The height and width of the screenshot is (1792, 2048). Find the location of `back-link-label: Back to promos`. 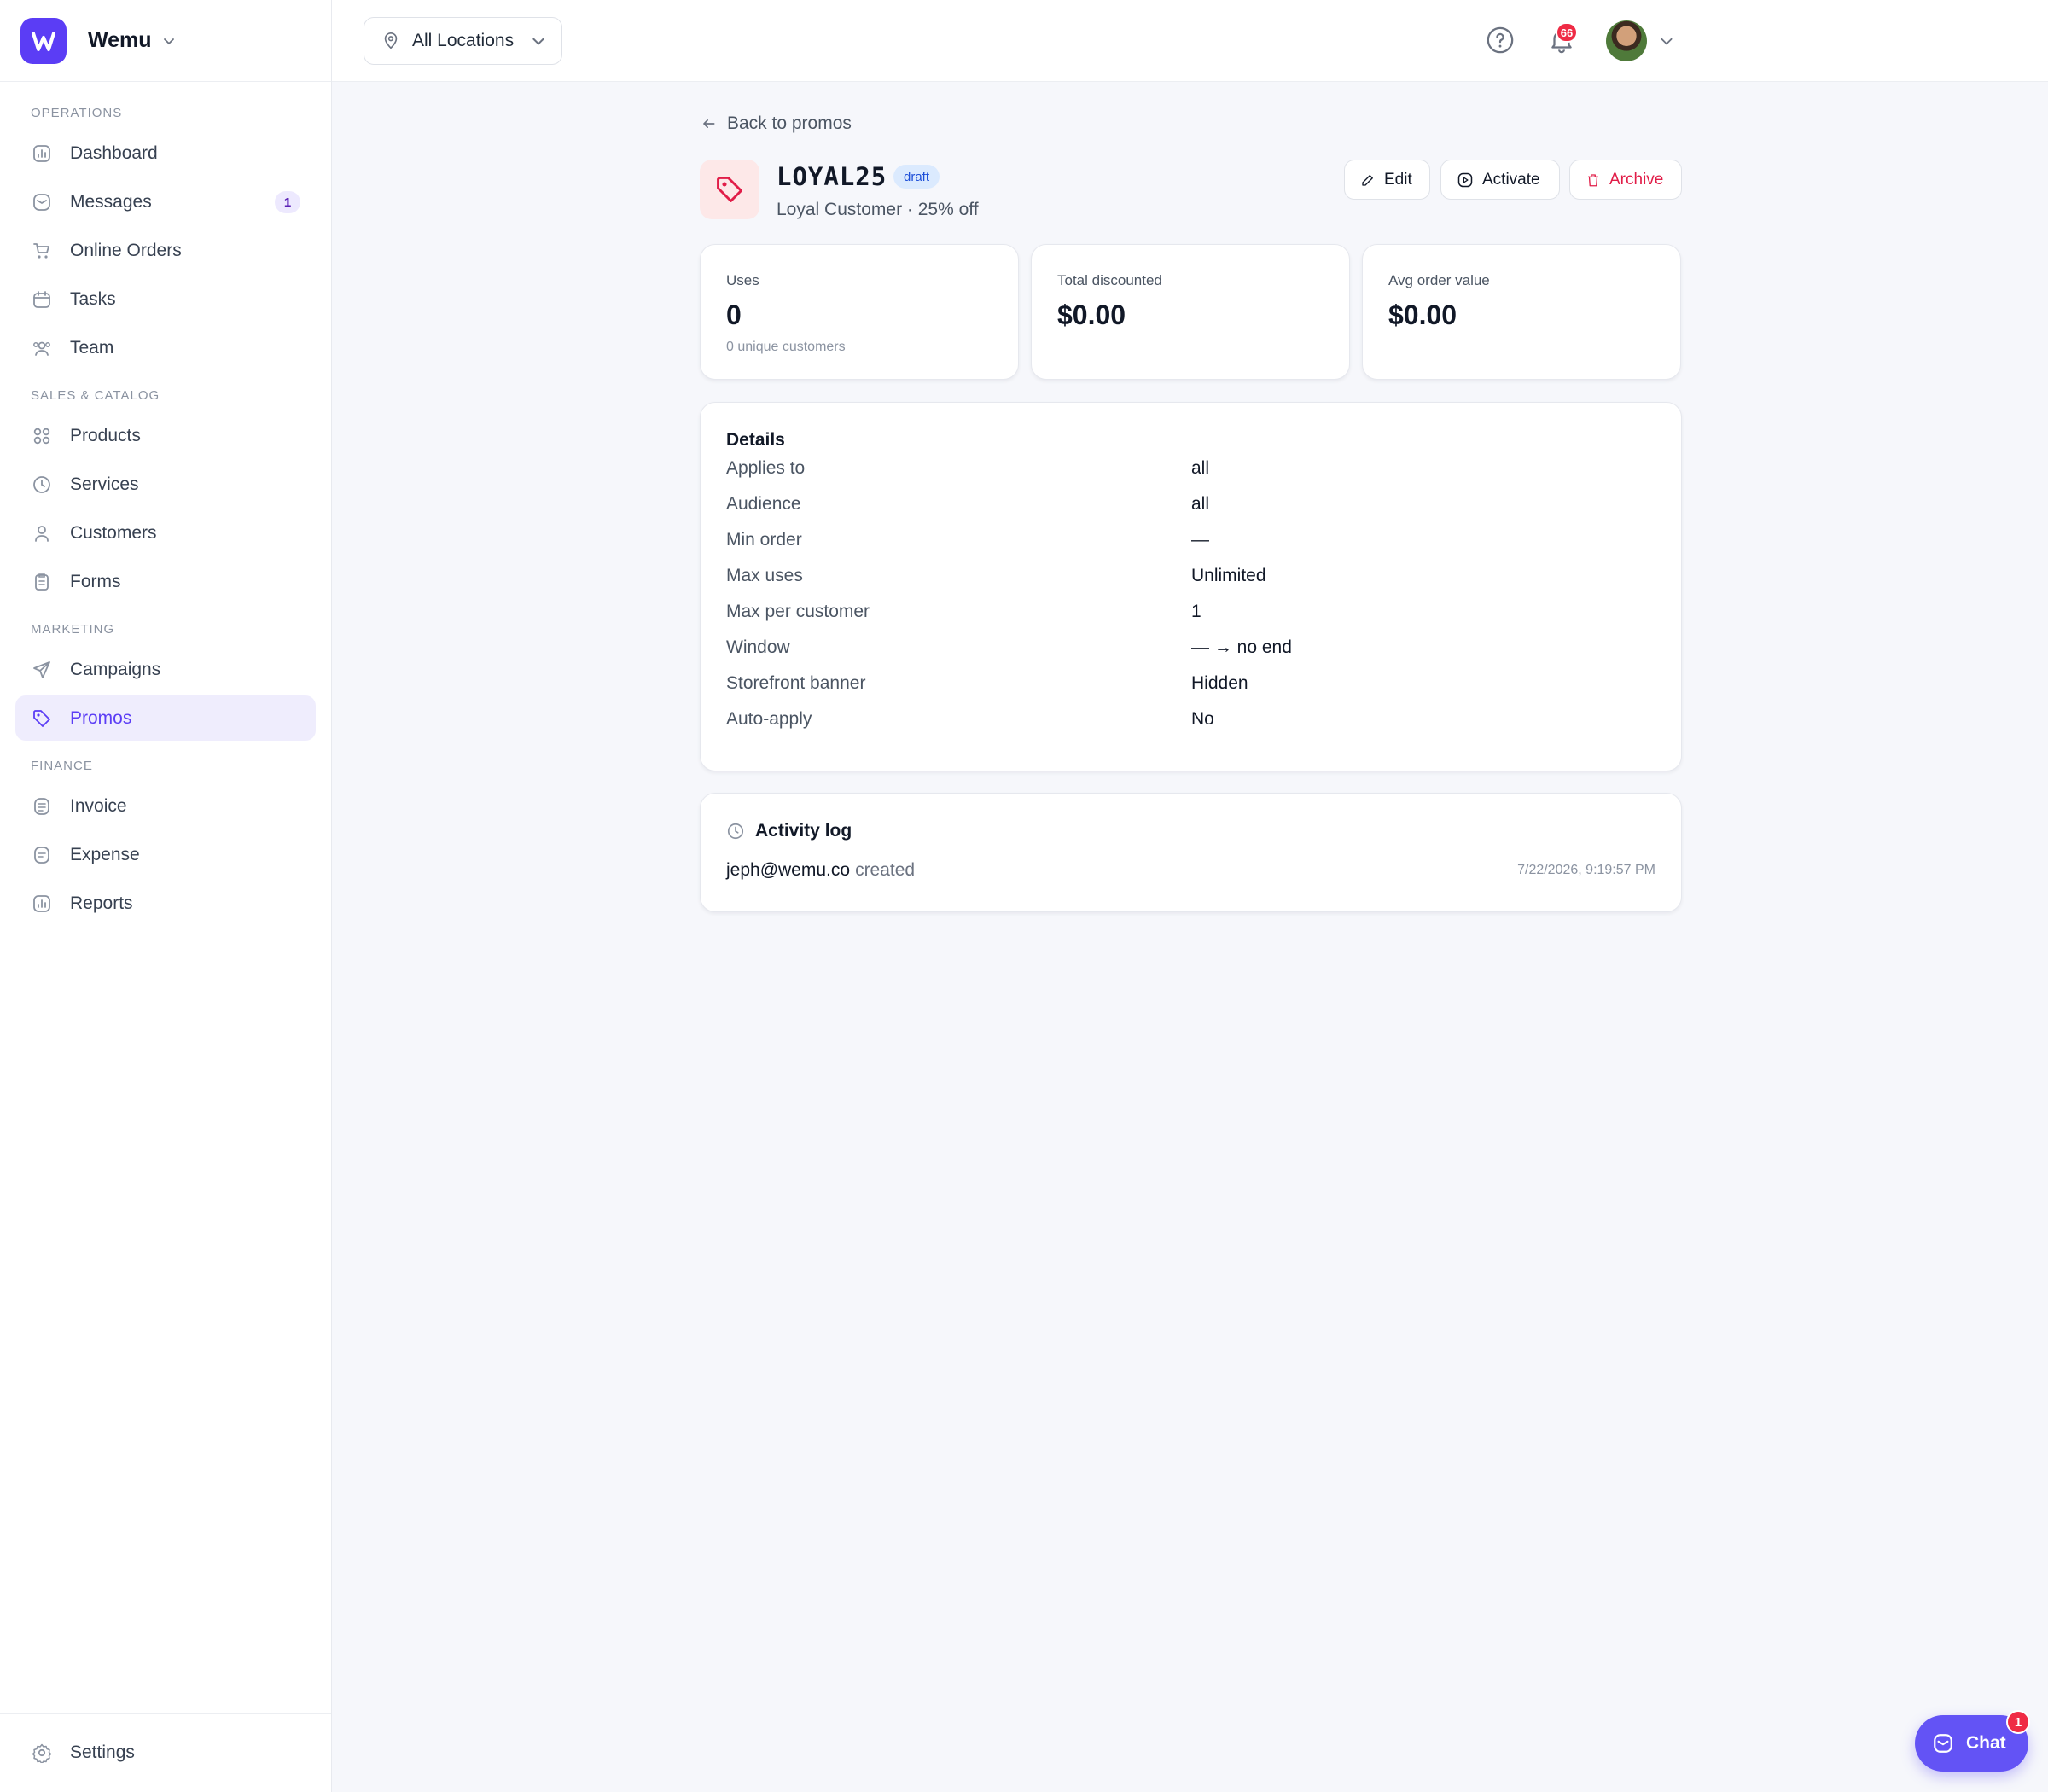

back-link-label: Back to promos is located at coordinates (789, 123).